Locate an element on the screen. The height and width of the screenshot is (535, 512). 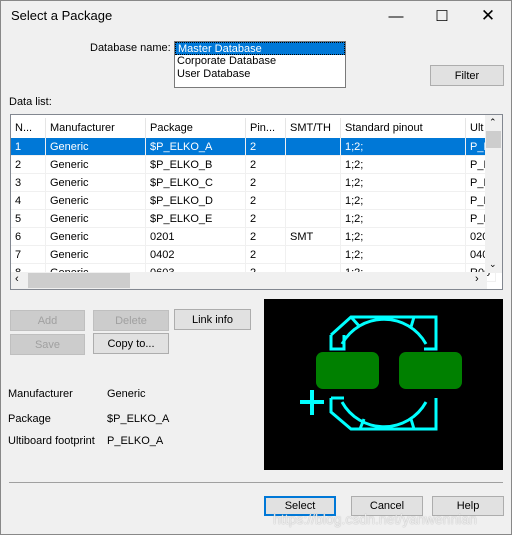
table-row: 1 Generic $P_ELKO_A 2 1;2; P_E is located at coordinates (253, 147).